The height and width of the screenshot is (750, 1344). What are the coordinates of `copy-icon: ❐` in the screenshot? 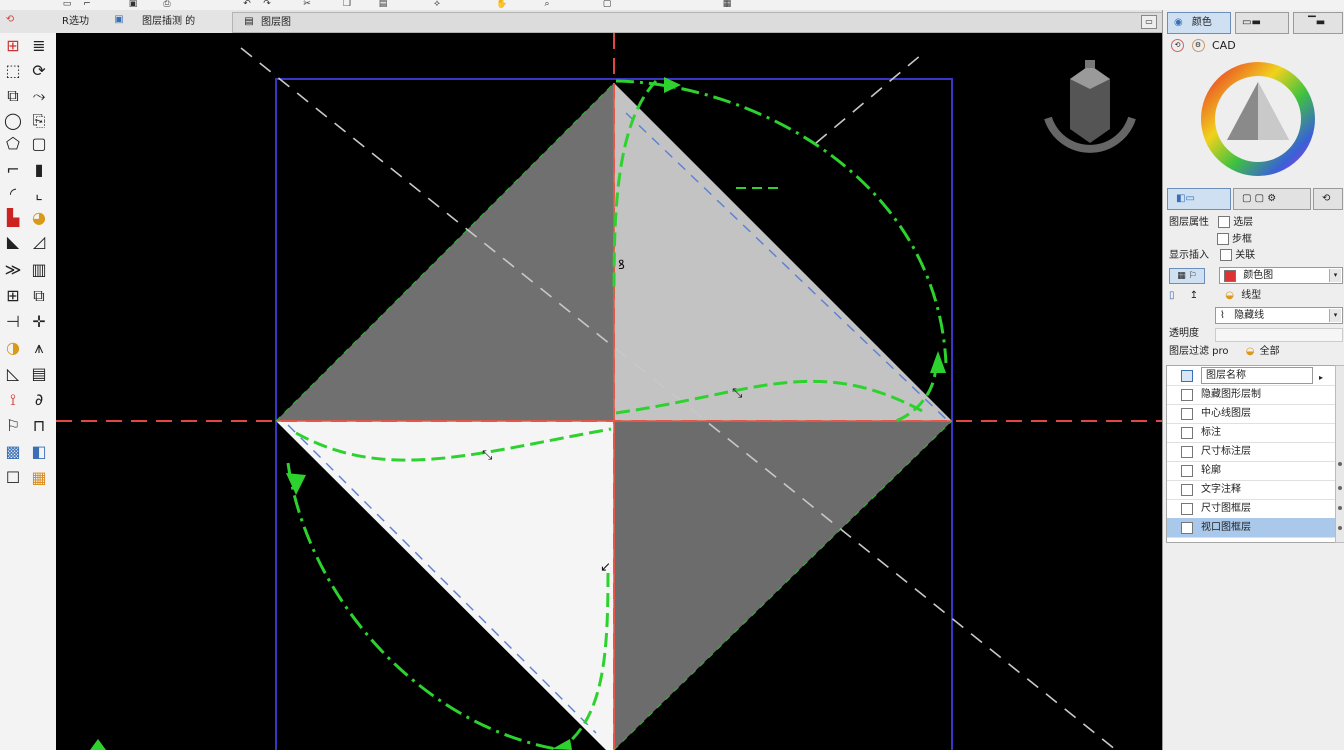 It's located at (347, 4).